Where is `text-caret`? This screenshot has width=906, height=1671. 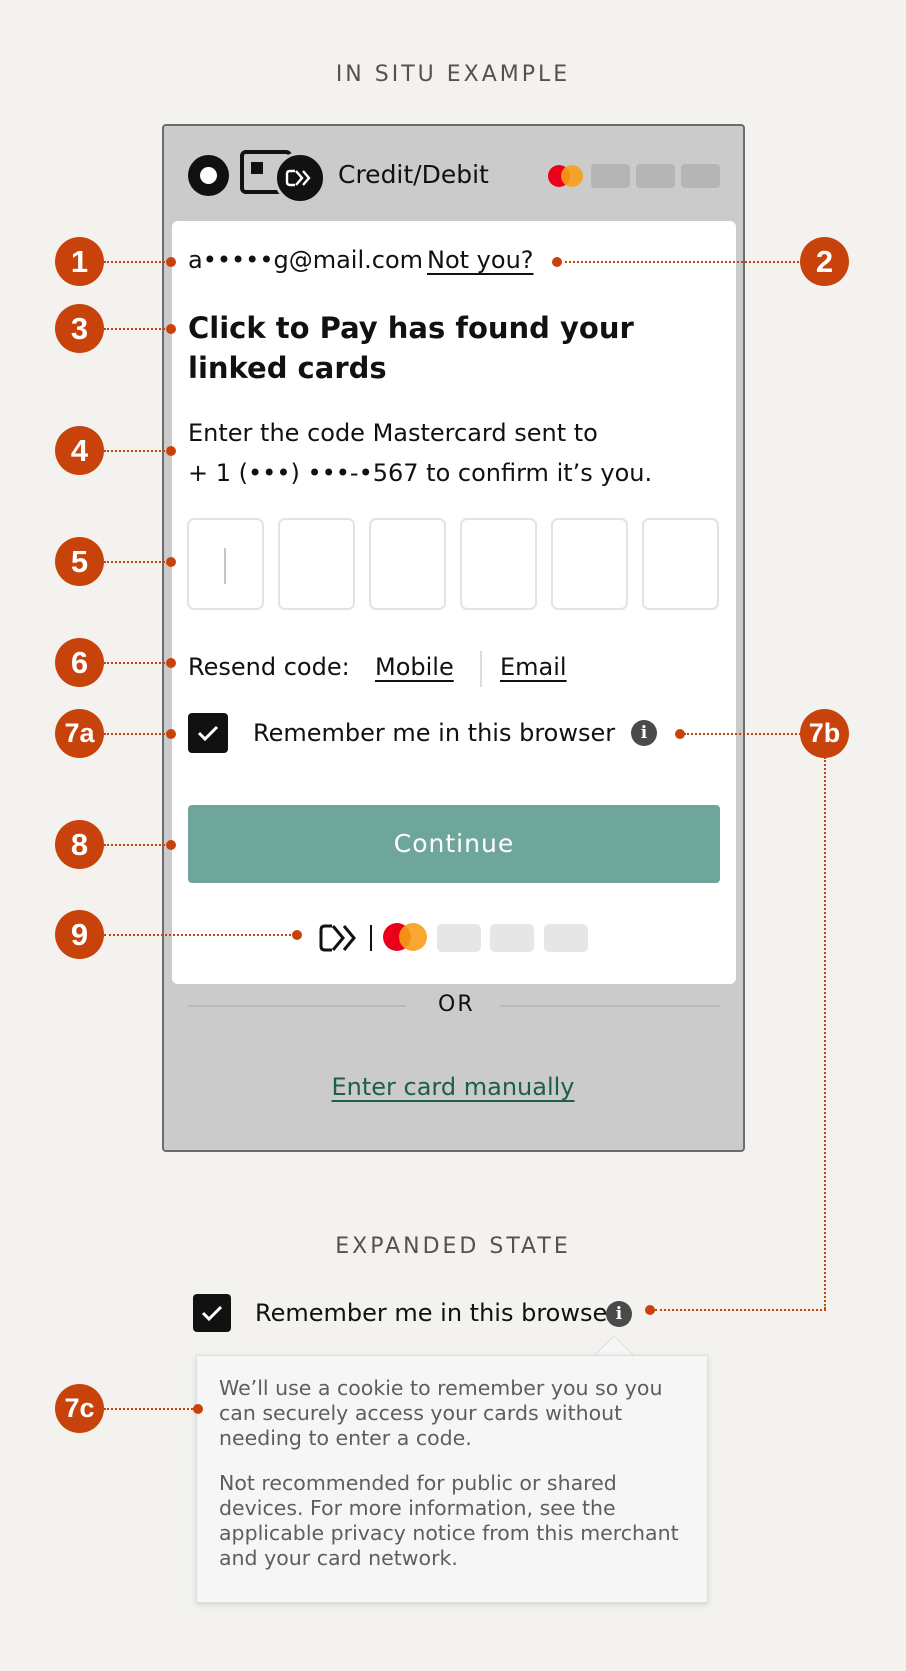 text-caret is located at coordinates (225, 566).